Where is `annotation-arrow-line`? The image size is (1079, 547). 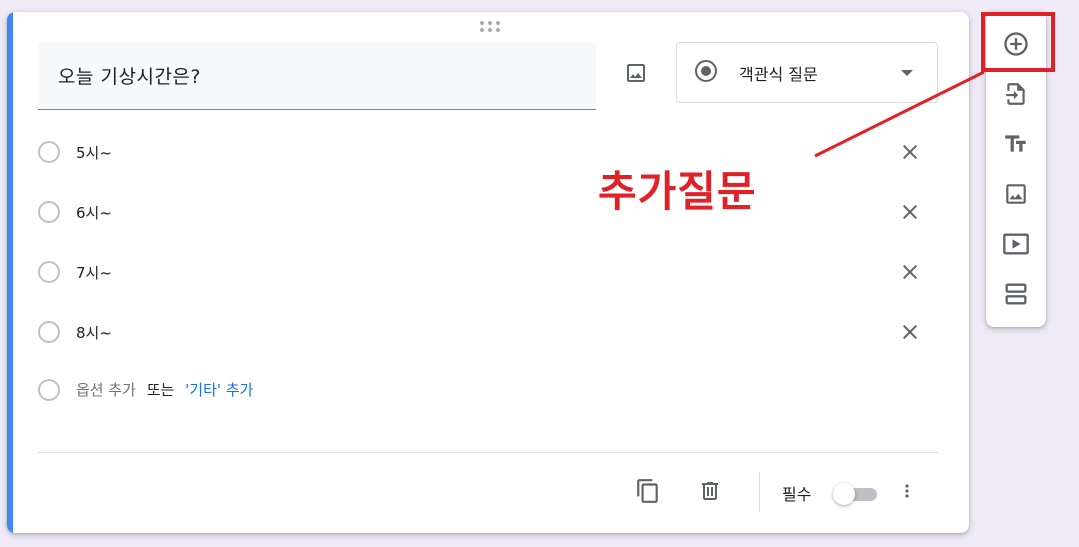 annotation-arrow-line is located at coordinates (899, 114).